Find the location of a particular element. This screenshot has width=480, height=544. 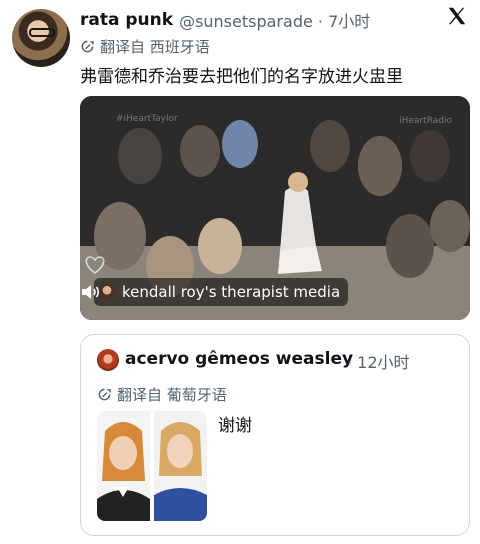

author-display-name: rata punk is located at coordinates (126, 20).